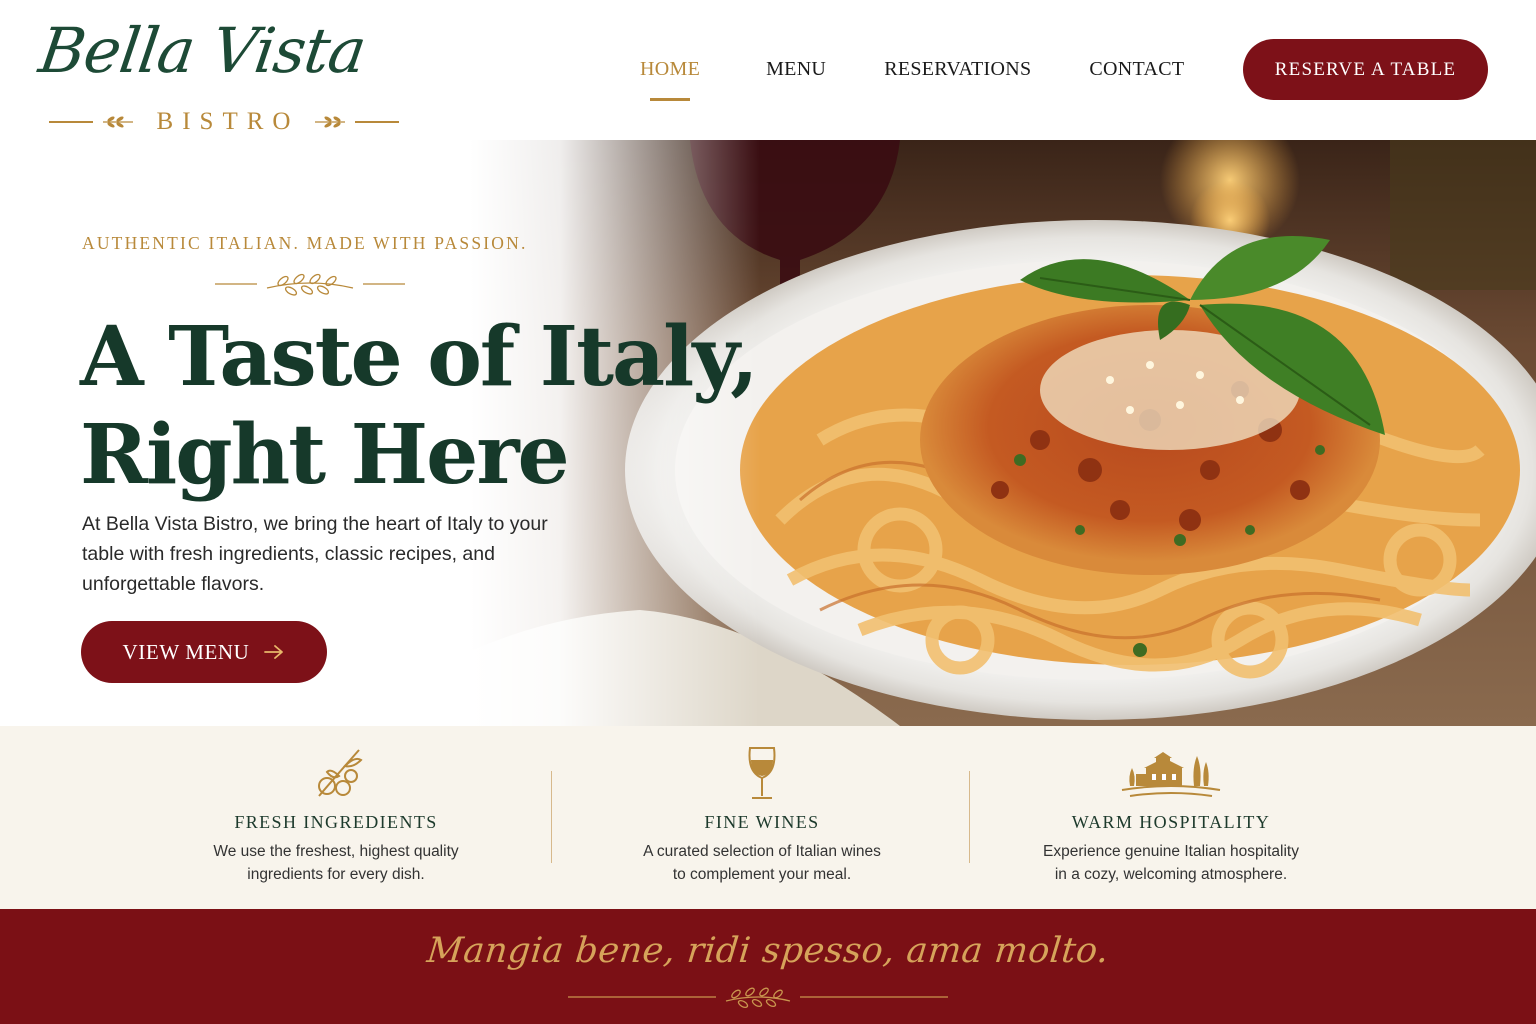 The height and width of the screenshot is (1024, 1536). What do you see at coordinates (762, 851) in the screenshot?
I see `feature-desc-line: A curated selection of Italian wines` at bounding box center [762, 851].